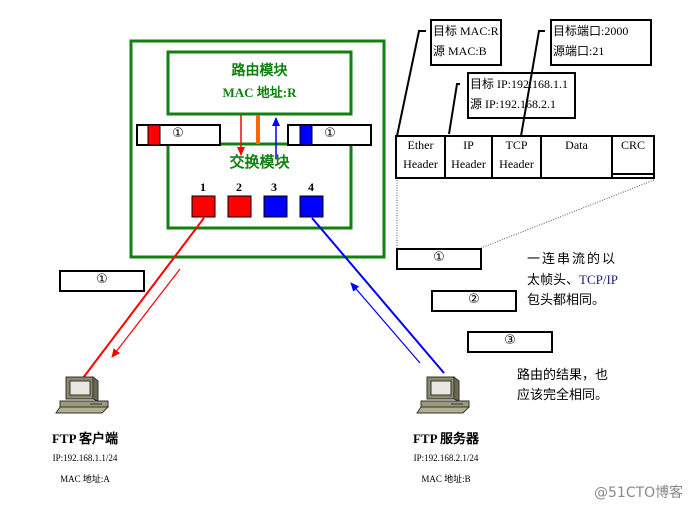  Describe the element at coordinates (420, 145) in the screenshot. I see `field-line1: Ether` at that location.